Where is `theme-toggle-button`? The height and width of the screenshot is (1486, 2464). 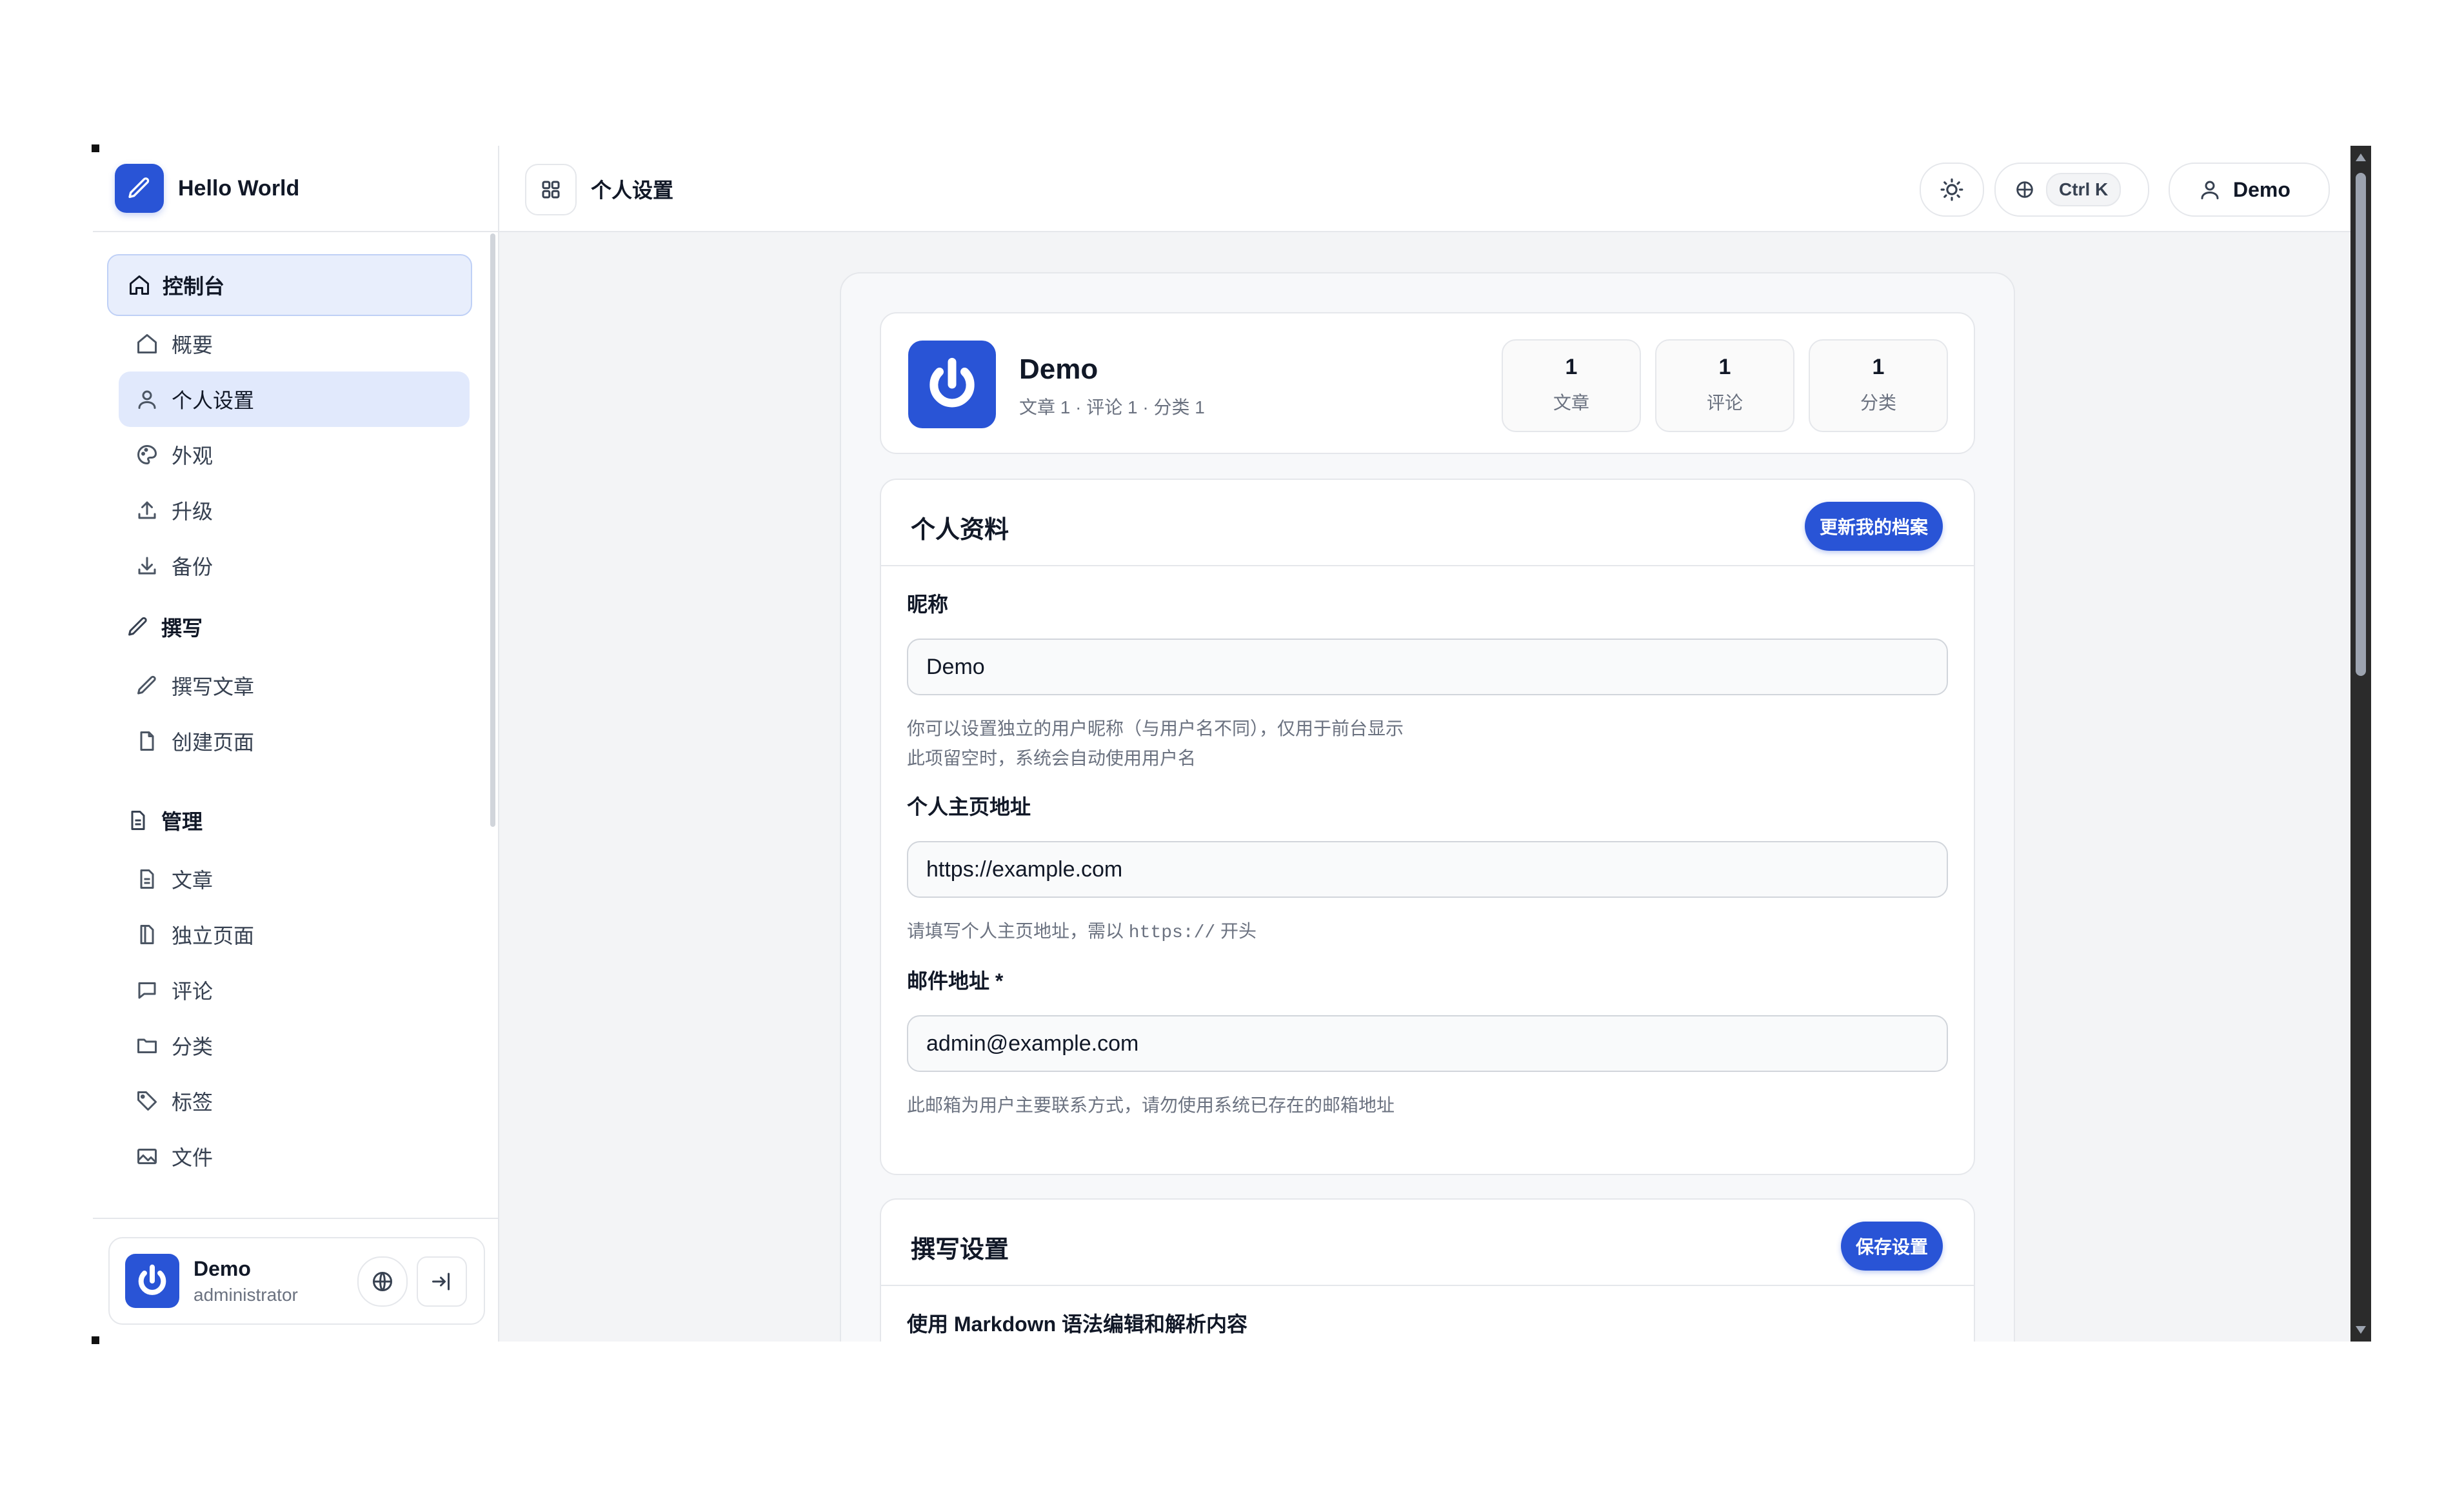 theme-toggle-button is located at coordinates (1952, 190).